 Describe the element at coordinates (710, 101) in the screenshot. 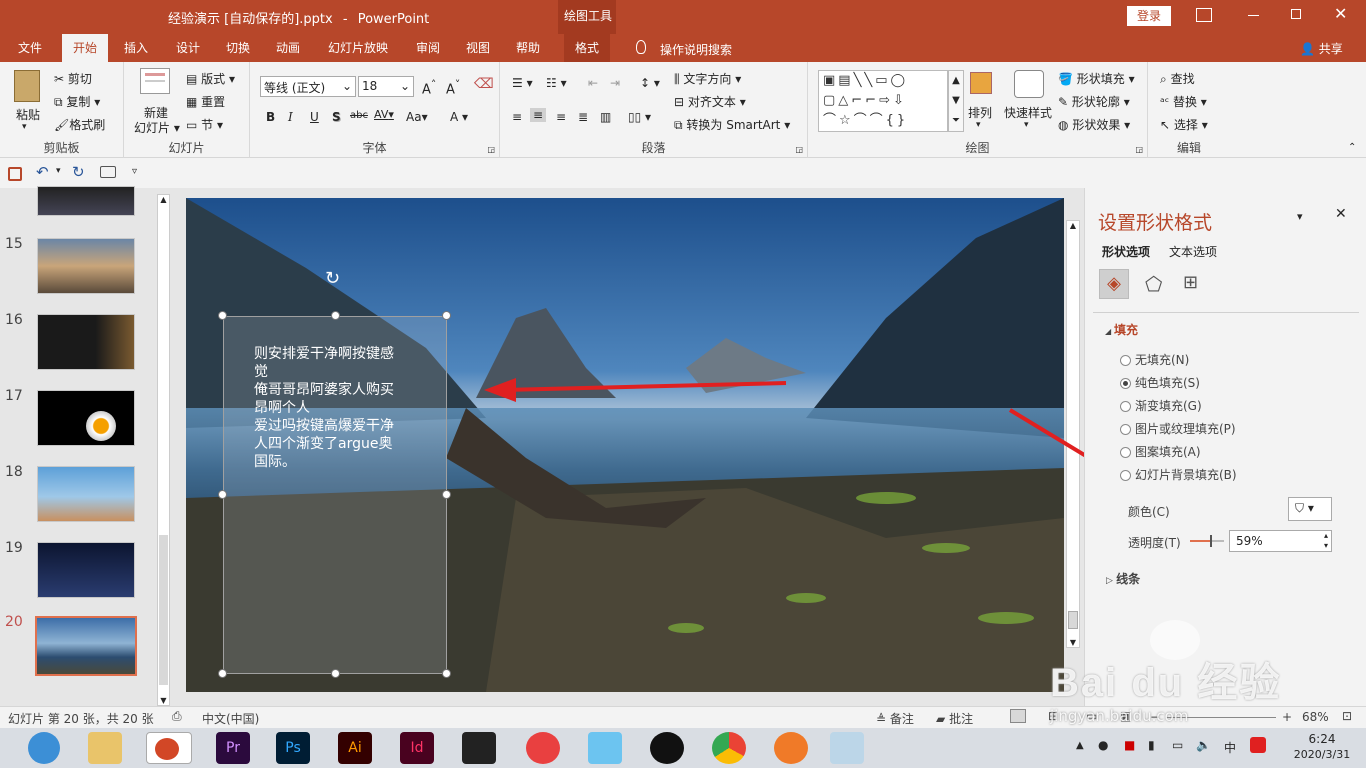

I see `align-text-button: ⊟ 对齐文本 ▾` at that location.